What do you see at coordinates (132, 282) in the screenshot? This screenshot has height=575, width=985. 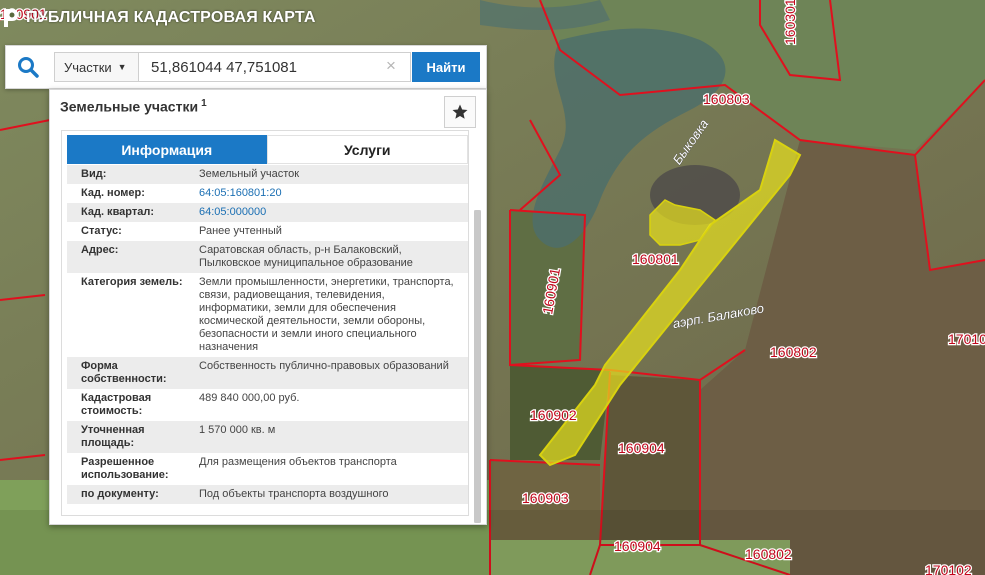 I see `info-key: Категория земель:` at bounding box center [132, 282].